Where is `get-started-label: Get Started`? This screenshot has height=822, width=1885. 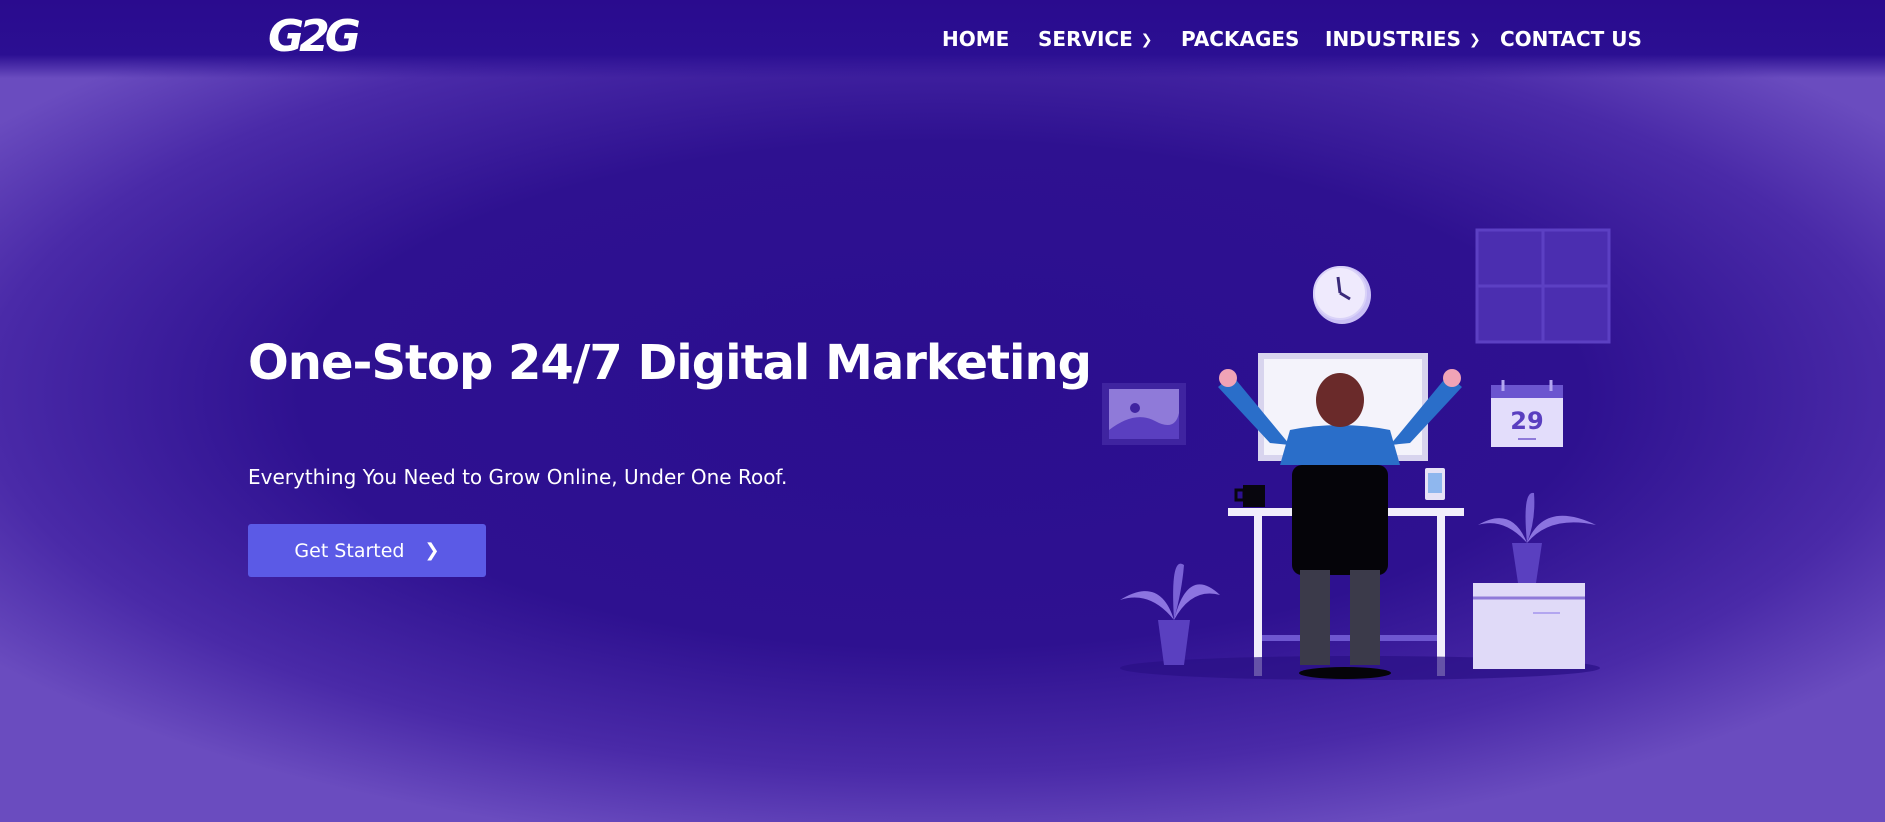 get-started-label: Get Started is located at coordinates (349, 550).